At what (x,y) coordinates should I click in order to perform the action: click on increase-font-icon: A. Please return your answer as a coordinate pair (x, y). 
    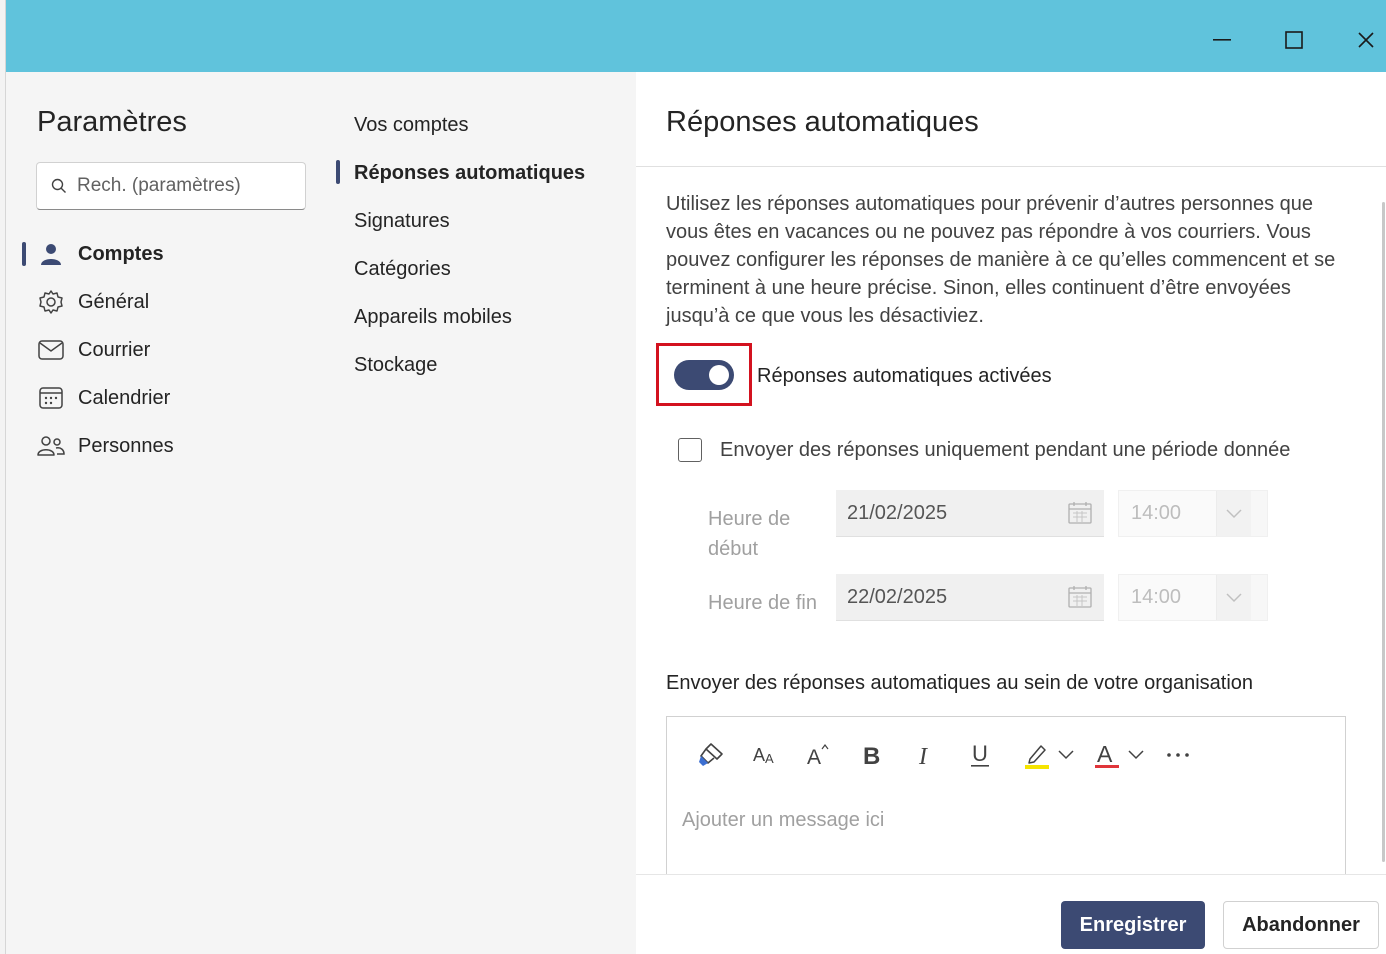
    Looking at the image, I should click on (818, 756).